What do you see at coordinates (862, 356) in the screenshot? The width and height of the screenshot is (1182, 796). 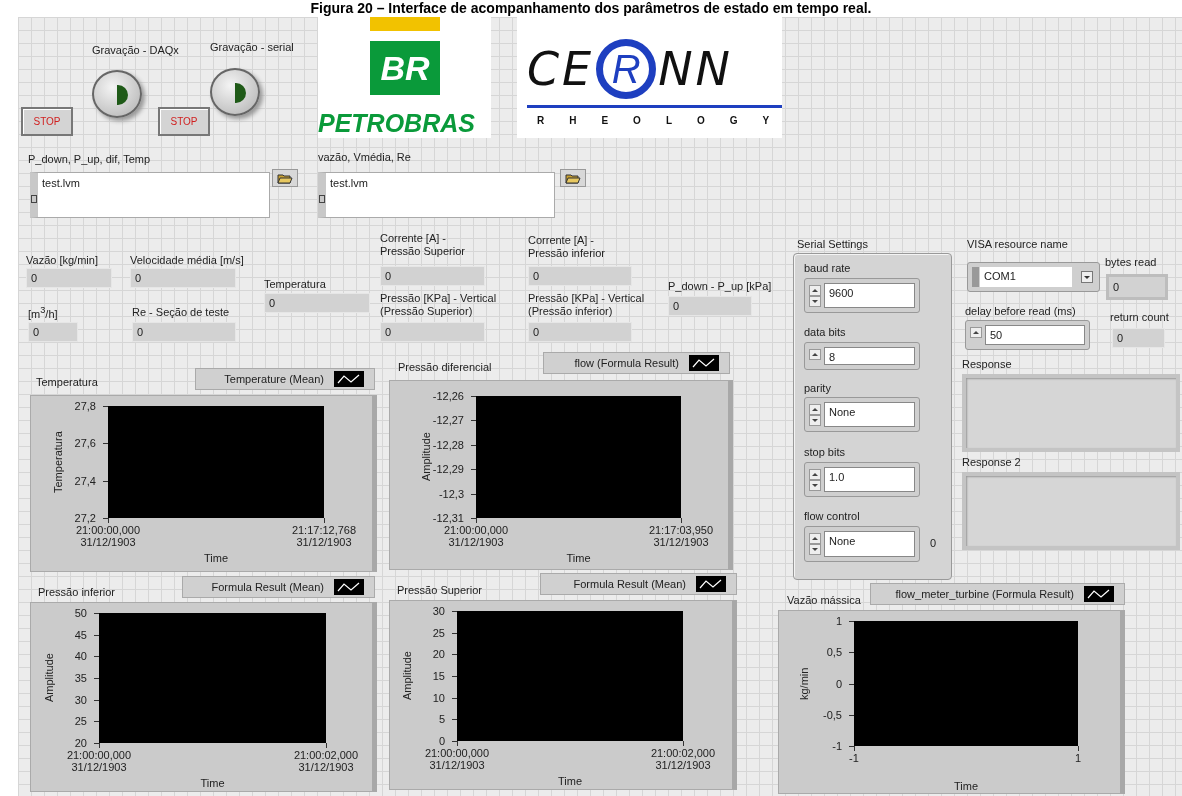 I see `numeric-control: 8` at bounding box center [862, 356].